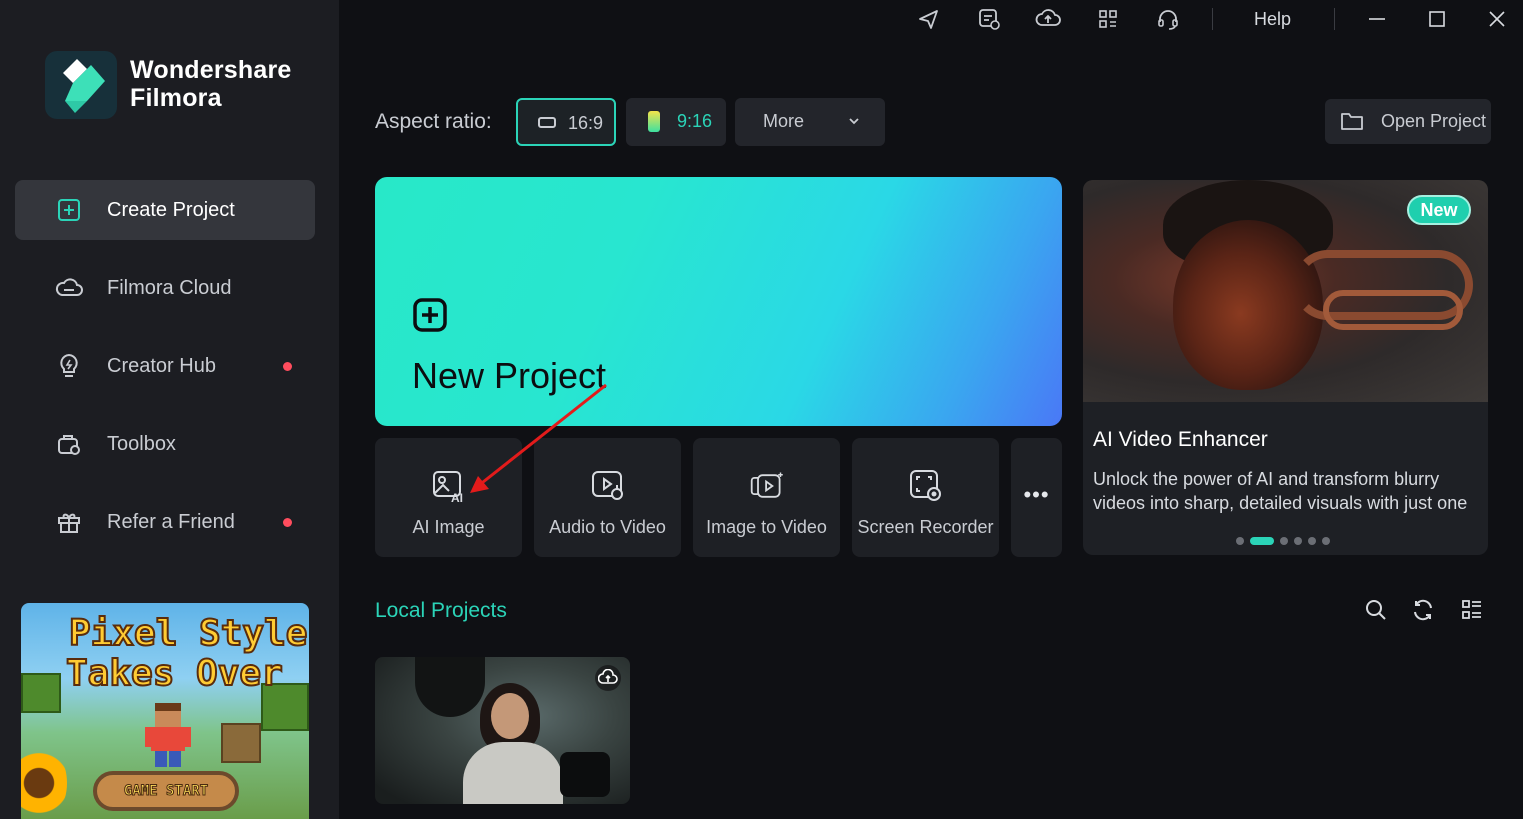  Describe the element at coordinates (586, 123) in the screenshot. I see `aspect-option-label: 16:9` at that location.